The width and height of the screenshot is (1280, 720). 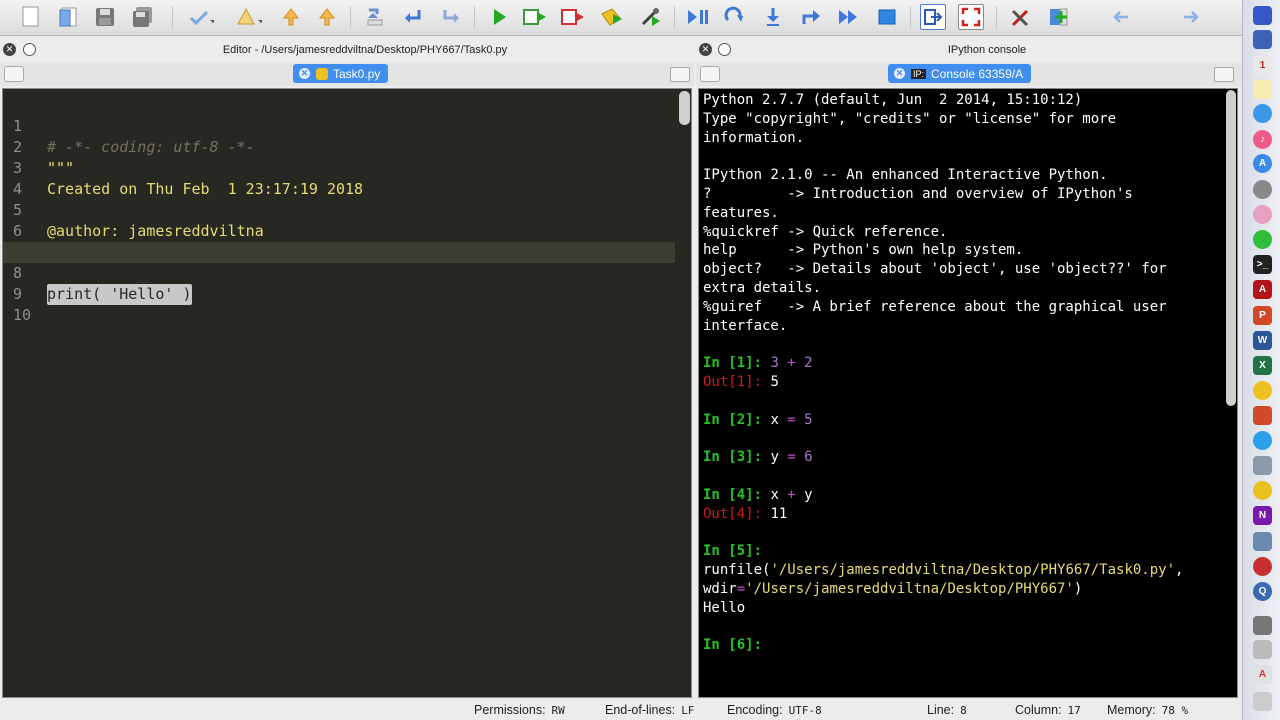 What do you see at coordinates (249, 17) in the screenshot?
I see `warning-icon` at bounding box center [249, 17].